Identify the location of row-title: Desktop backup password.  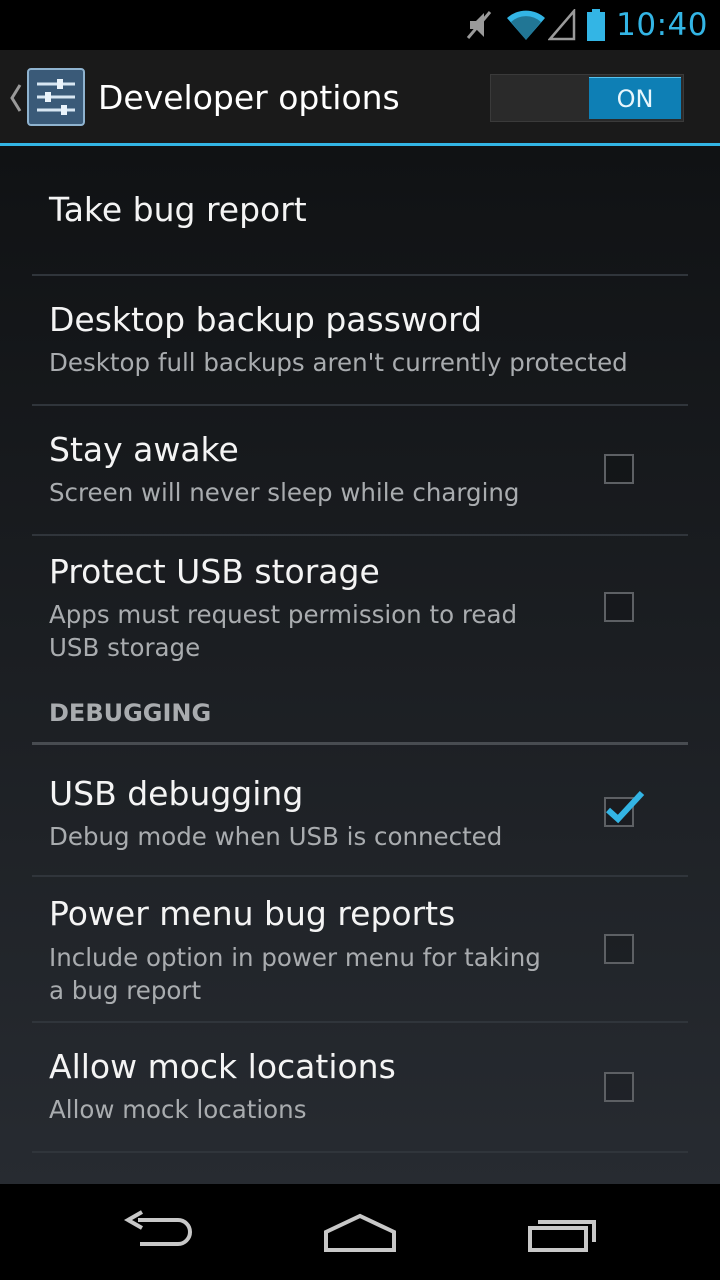
(266, 319).